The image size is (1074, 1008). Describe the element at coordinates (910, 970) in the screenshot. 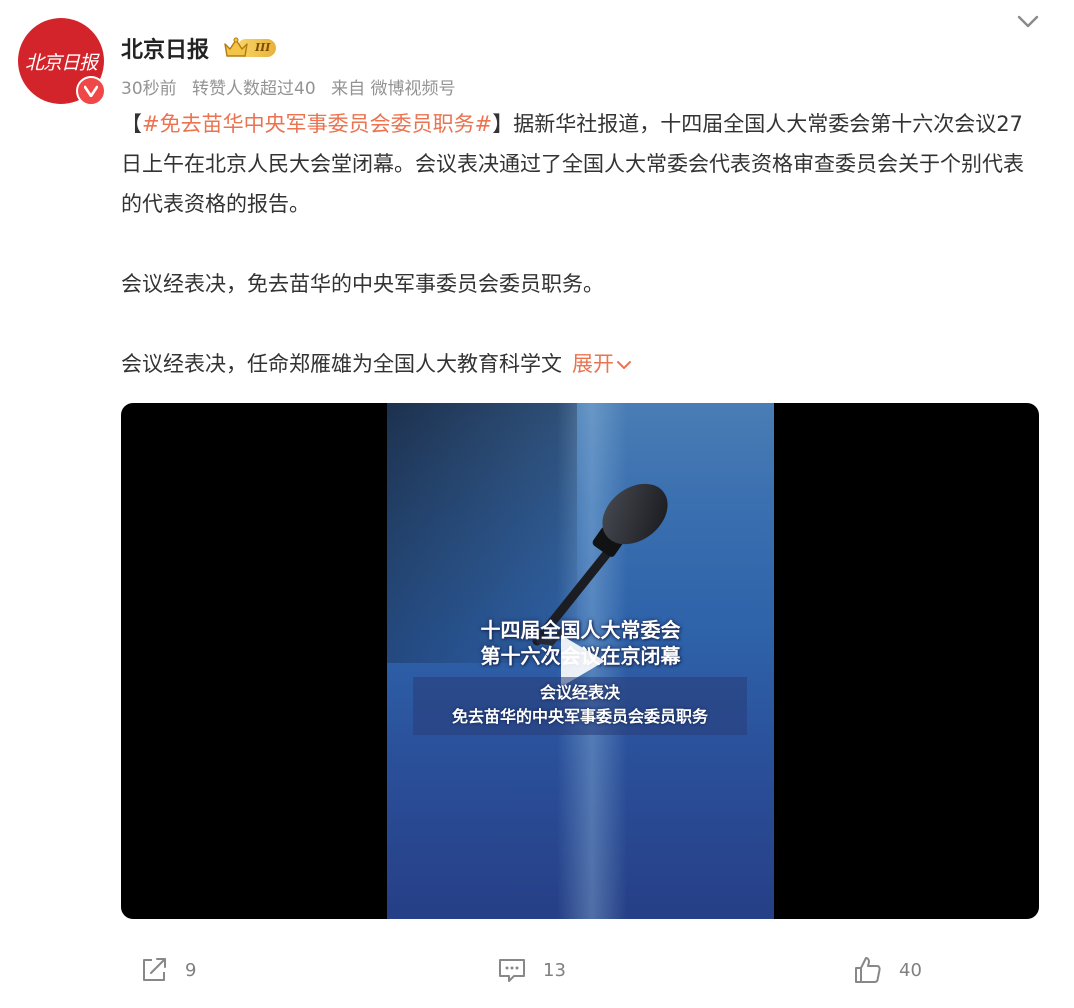

I see `like-count: 40` at that location.